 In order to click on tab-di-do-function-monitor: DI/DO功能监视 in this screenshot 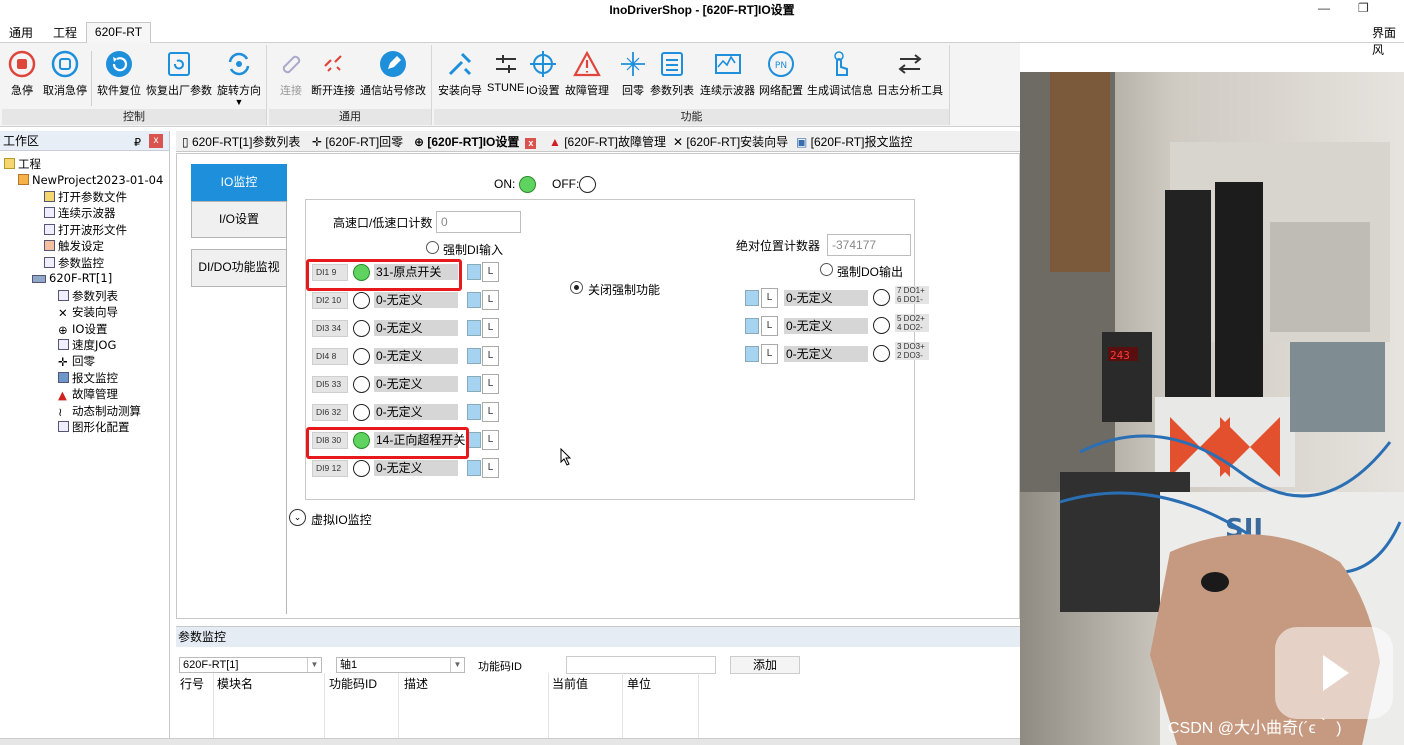, I will do `click(239, 268)`.